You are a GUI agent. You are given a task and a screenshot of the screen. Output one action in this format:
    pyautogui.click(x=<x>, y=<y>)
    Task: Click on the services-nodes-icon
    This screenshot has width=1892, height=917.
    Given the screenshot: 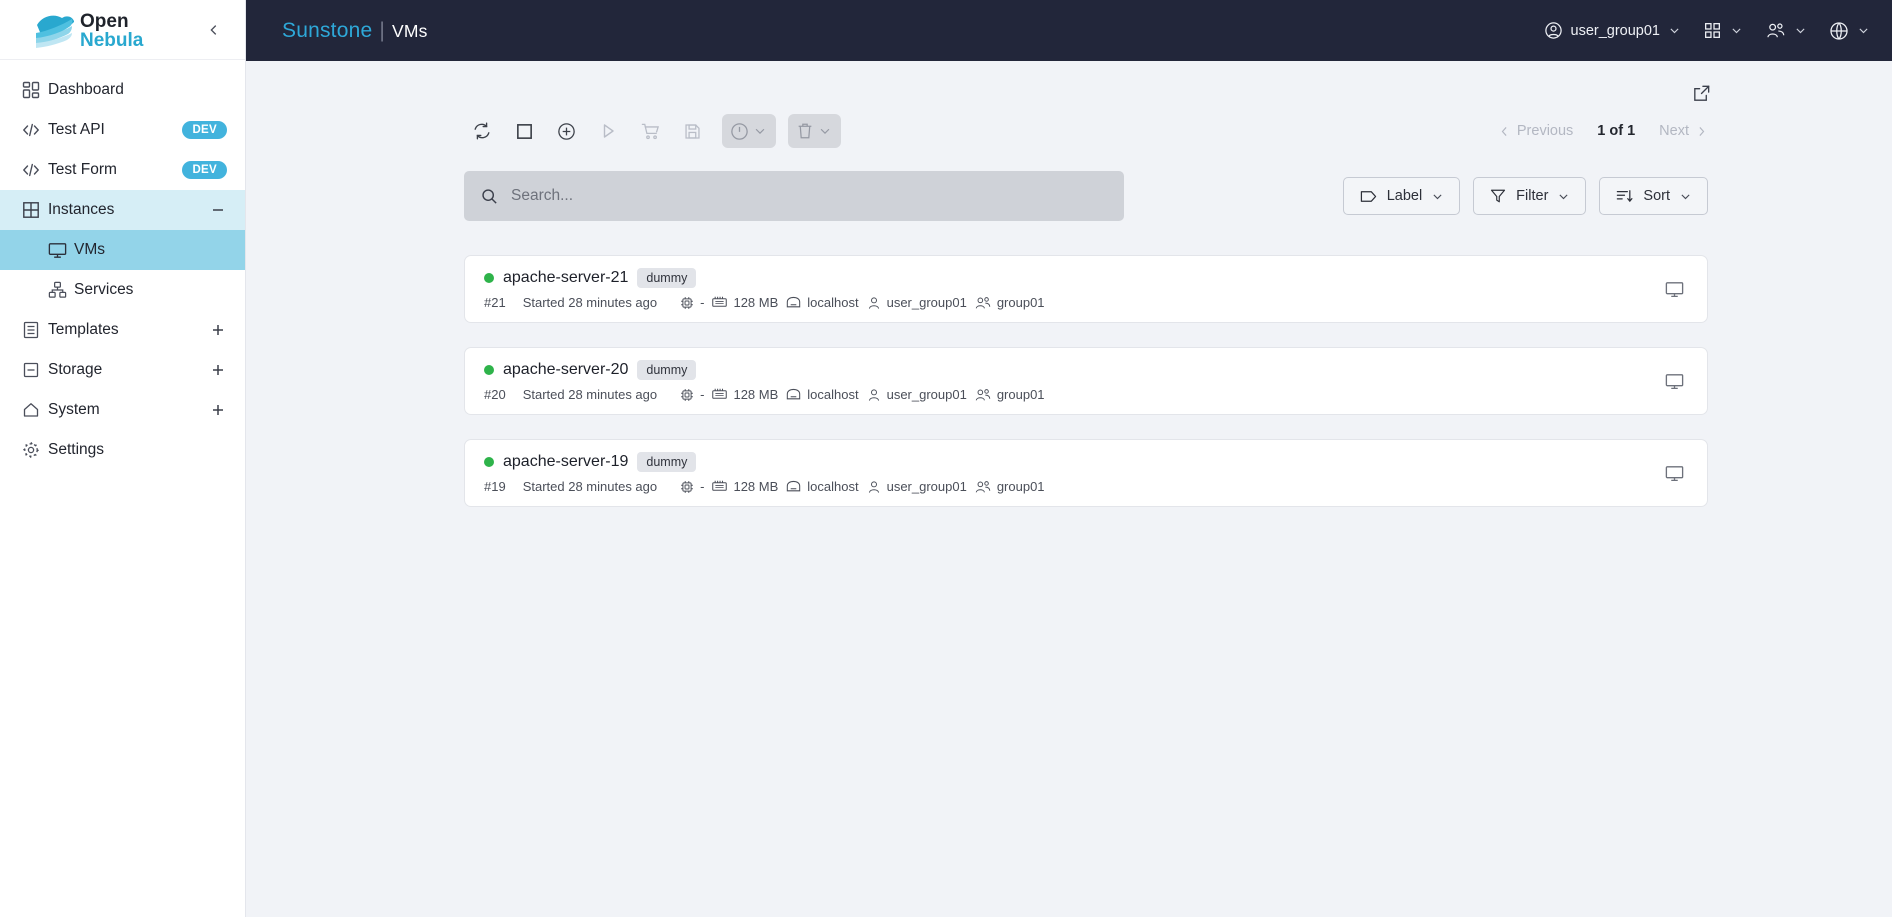 What is the action you would take?
    pyautogui.click(x=57, y=290)
    